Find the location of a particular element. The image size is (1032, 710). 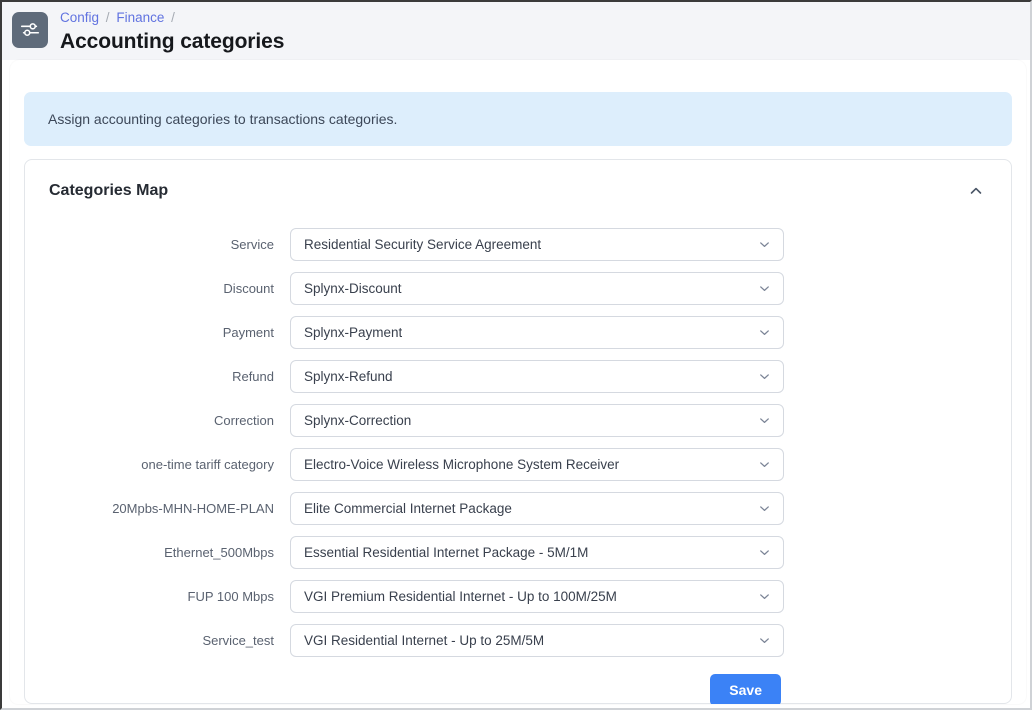

form-row: Discount Splynx-Discount is located at coordinates (518, 288).